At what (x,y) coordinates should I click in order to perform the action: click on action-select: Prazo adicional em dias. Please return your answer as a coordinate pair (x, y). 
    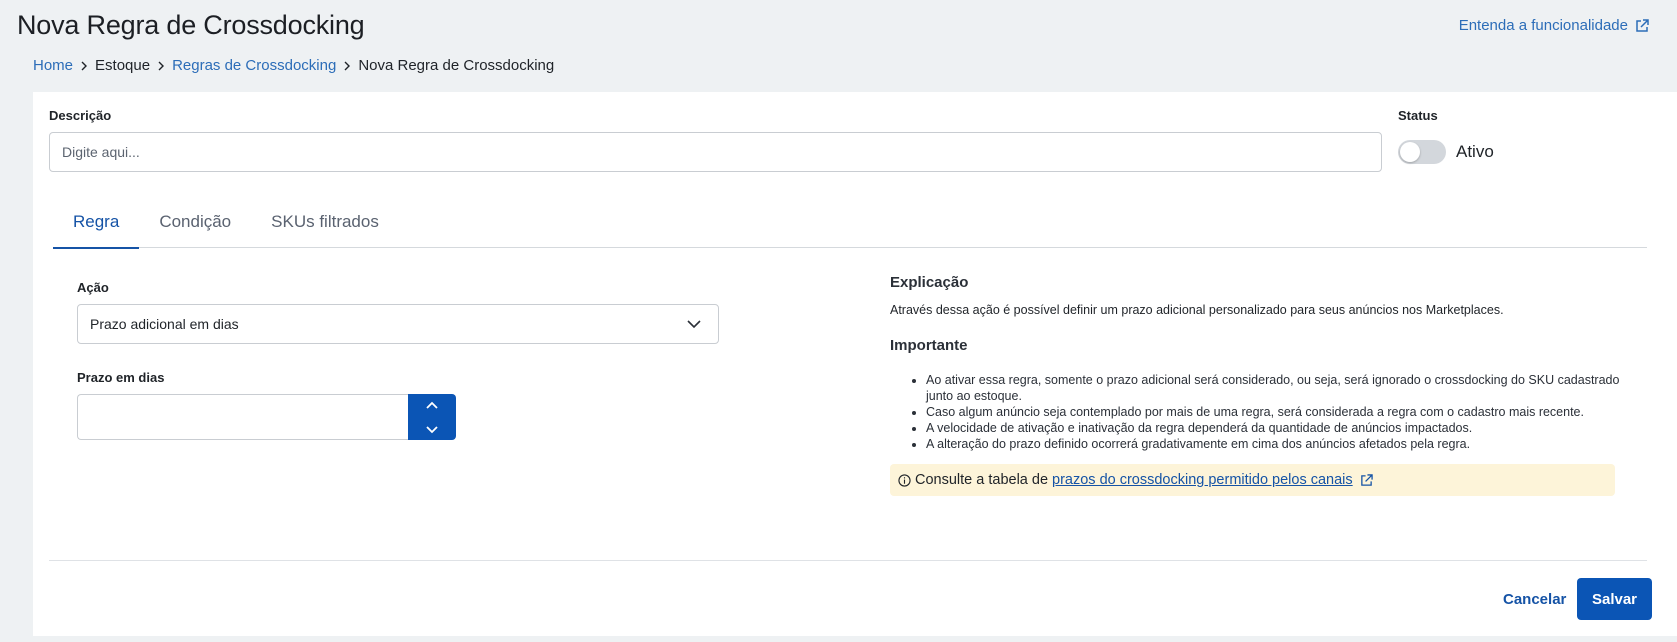
    Looking at the image, I should click on (398, 324).